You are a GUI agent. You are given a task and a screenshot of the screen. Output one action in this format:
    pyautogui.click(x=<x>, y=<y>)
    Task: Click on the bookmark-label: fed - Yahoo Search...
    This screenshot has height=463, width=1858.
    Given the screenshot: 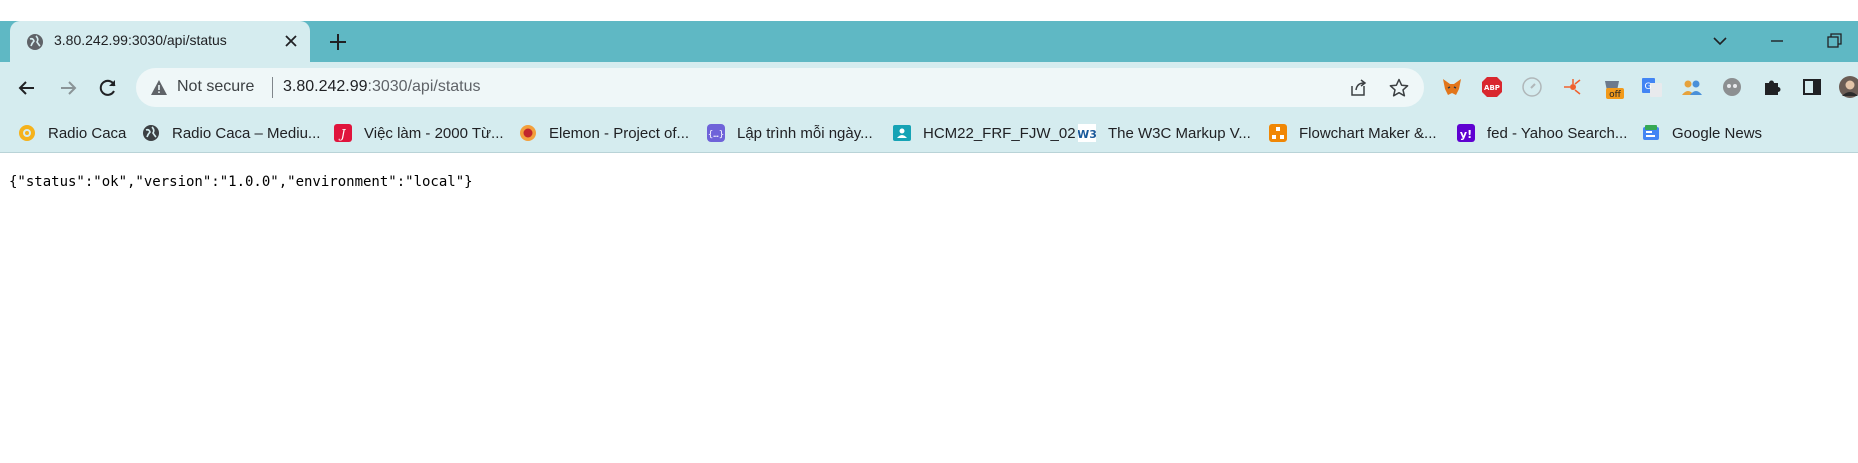 What is the action you would take?
    pyautogui.click(x=1557, y=133)
    